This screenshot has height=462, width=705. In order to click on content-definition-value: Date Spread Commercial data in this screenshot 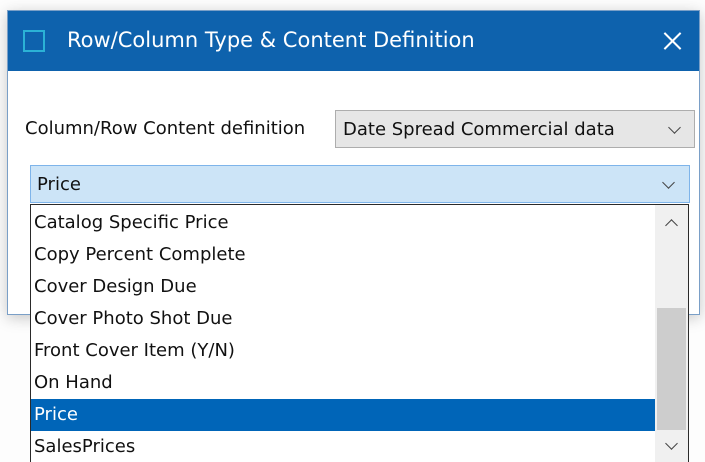, I will do `click(479, 129)`.